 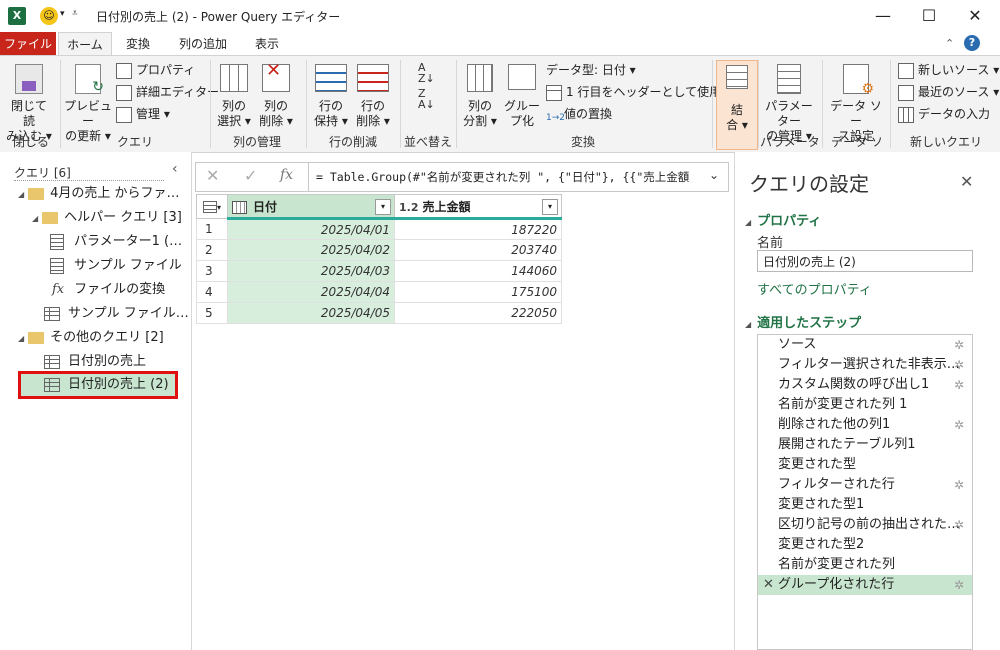 I want to click on query-item-sales-by-date-2: 日付別の売上 (2), so click(x=106, y=385).